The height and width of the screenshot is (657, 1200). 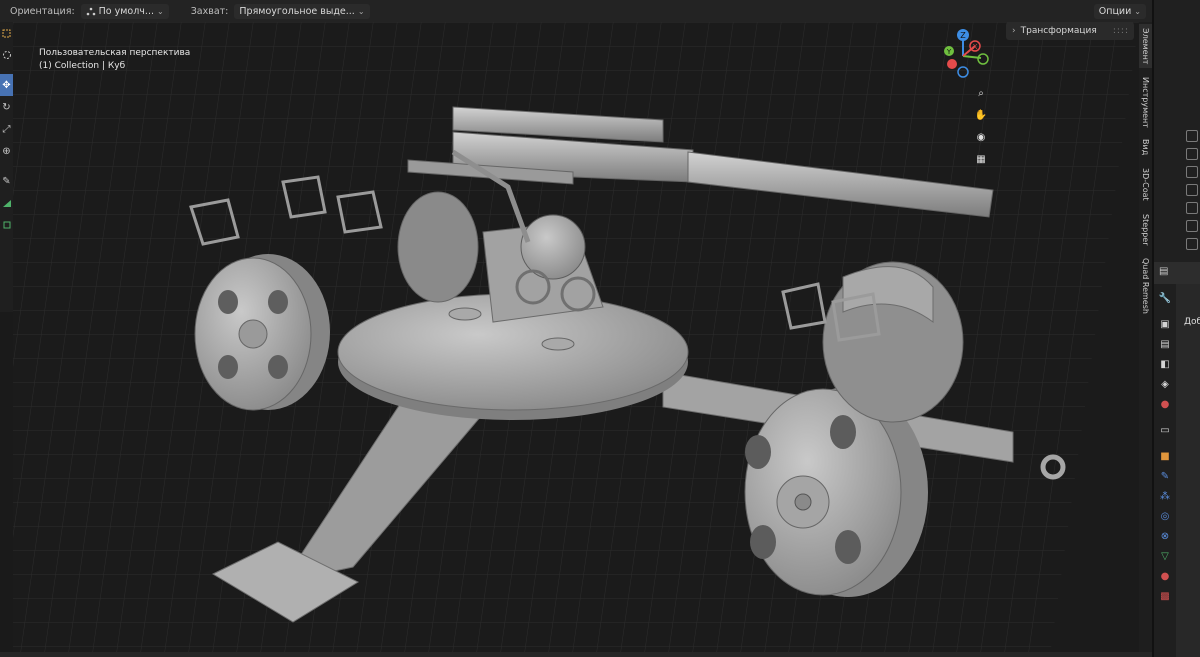 I want to click on constraints-icon: ⊗, so click(x=1165, y=536).